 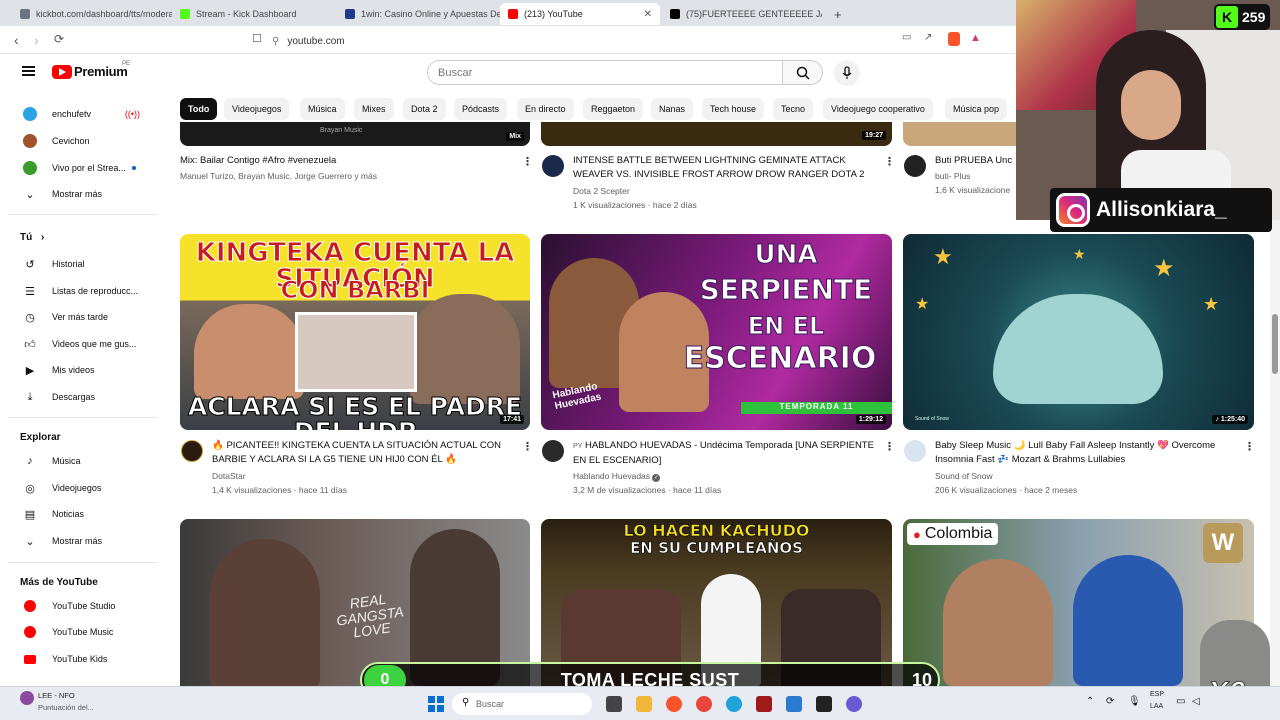 I want to click on edge-icon, so click(x=734, y=704).